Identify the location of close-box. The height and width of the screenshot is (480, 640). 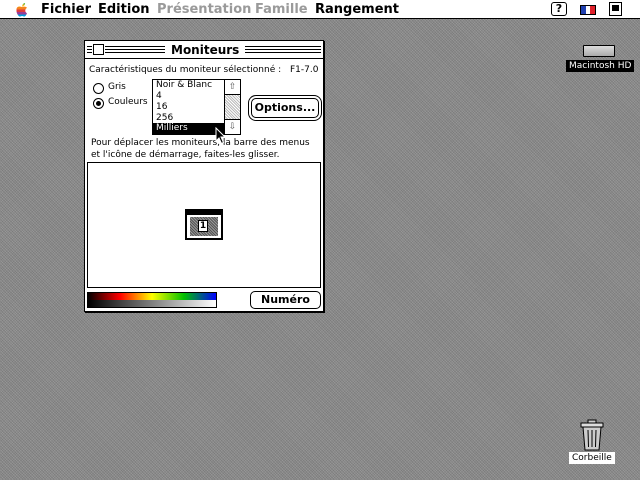
(98, 49).